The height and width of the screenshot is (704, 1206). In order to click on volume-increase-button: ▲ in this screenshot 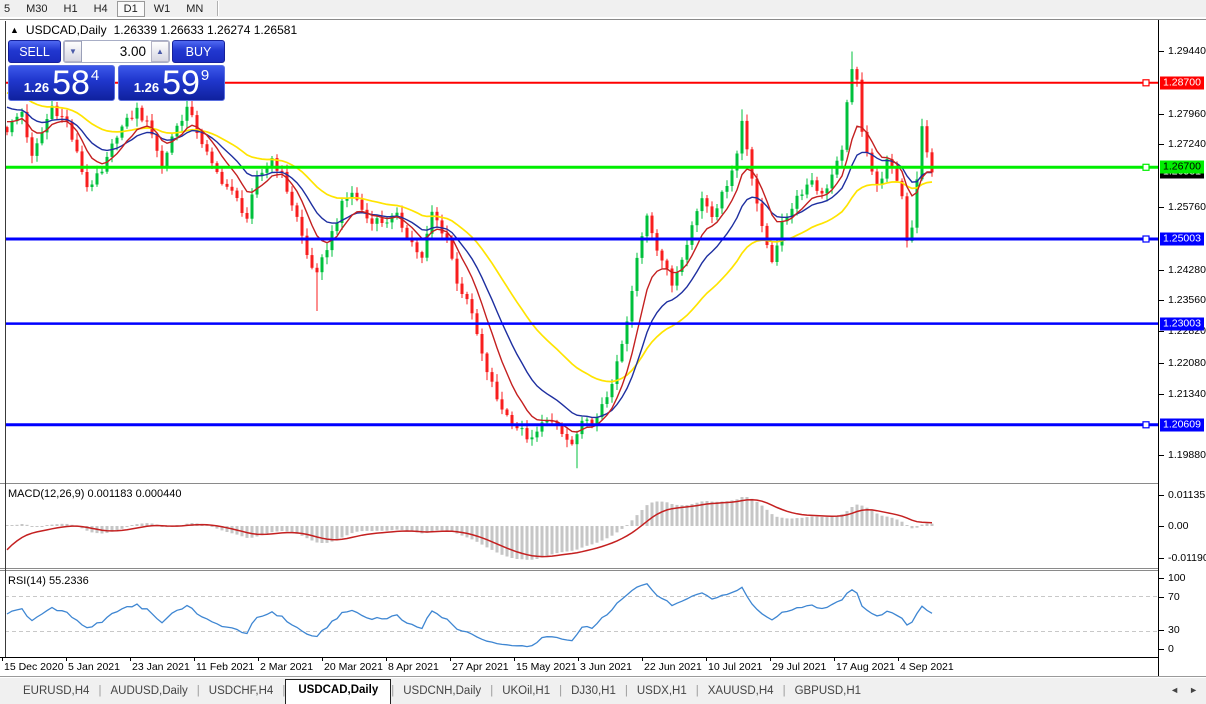, I will do `click(160, 51)`.